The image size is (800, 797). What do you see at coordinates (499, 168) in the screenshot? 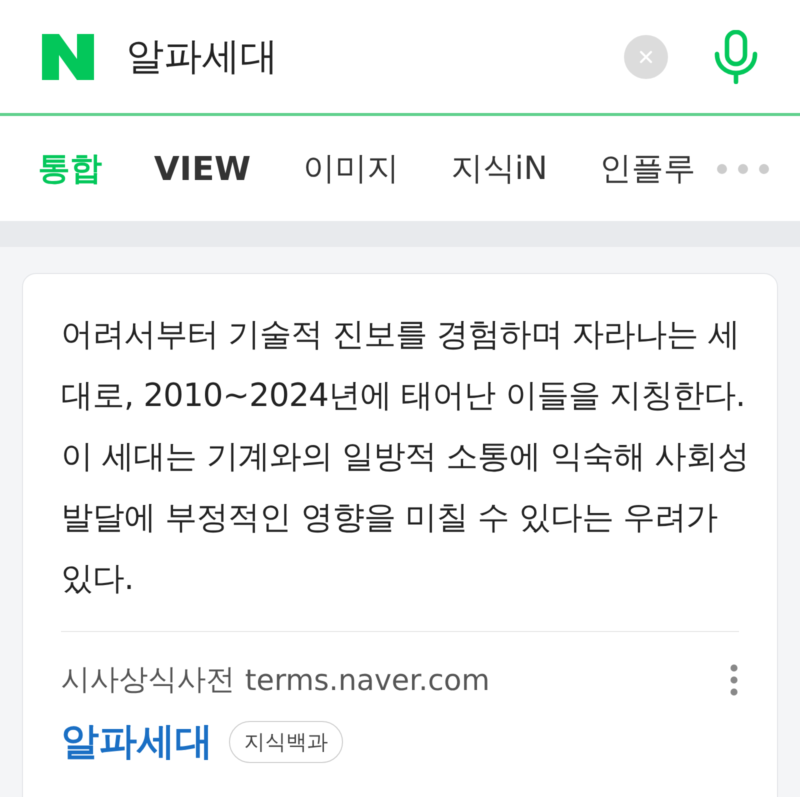
I see `search-tab: 지식iN` at bounding box center [499, 168].